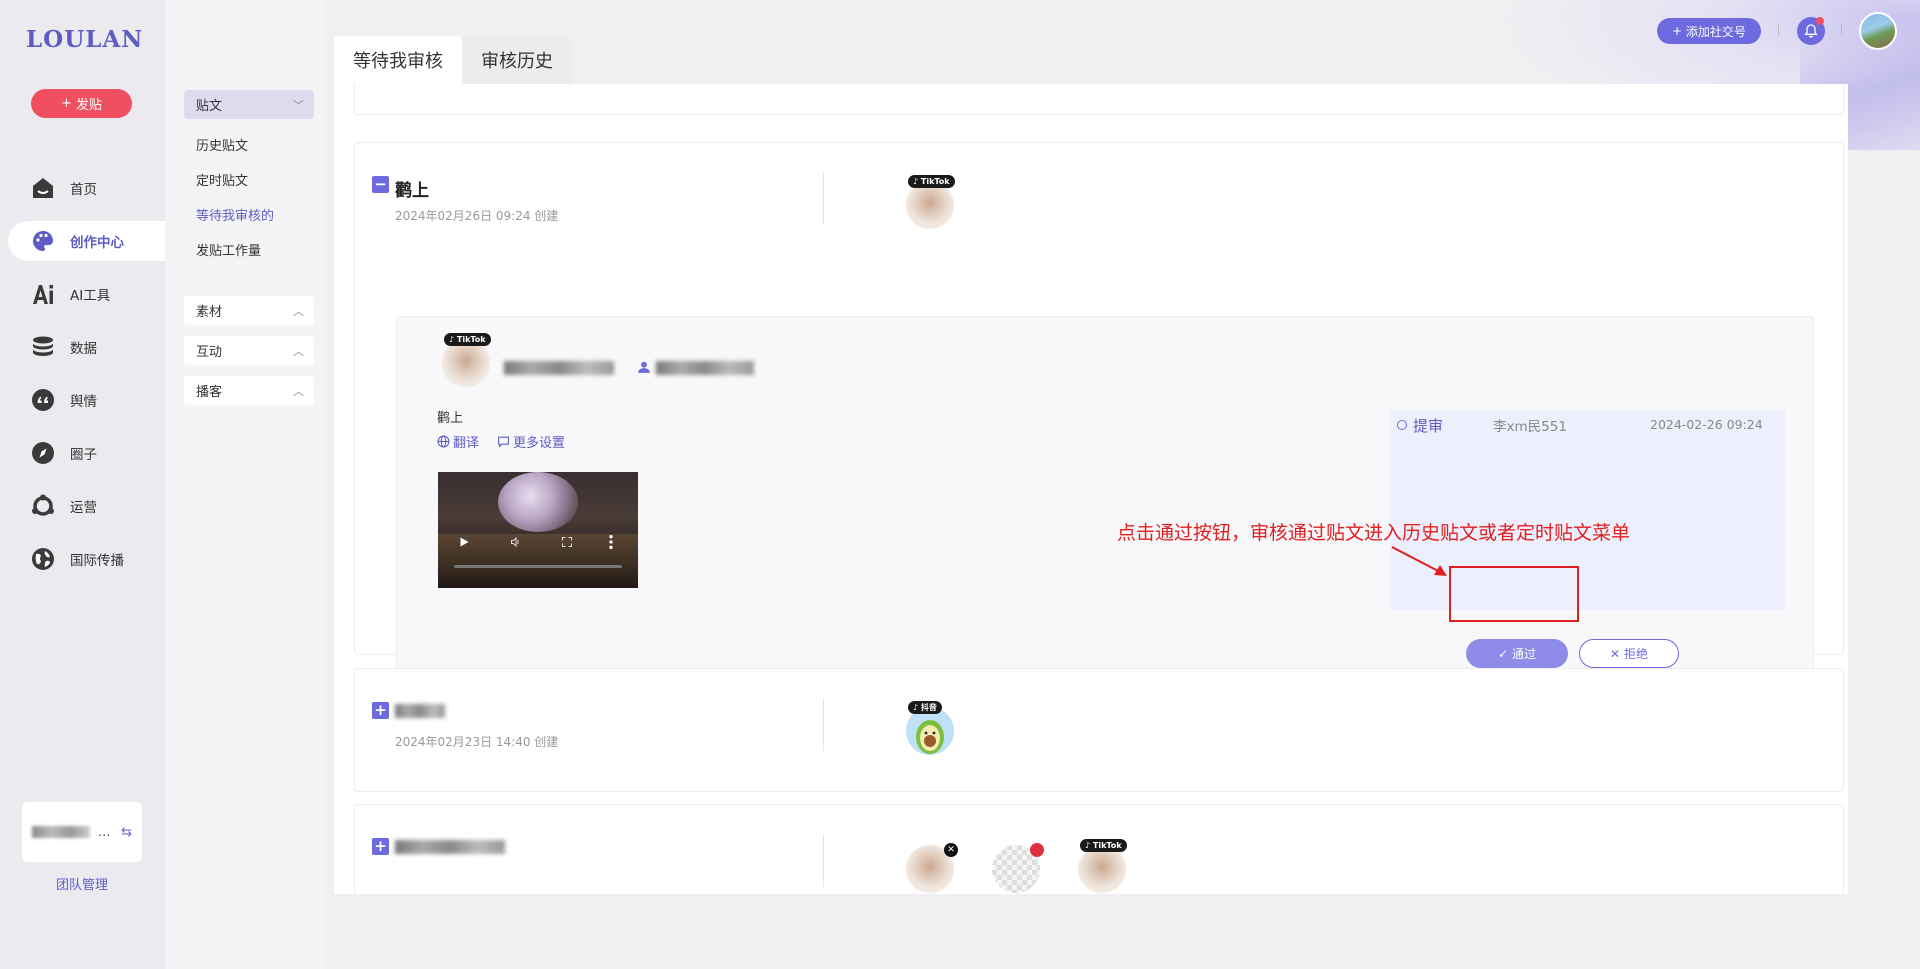 The image size is (1920, 969). What do you see at coordinates (1099, 730) in the screenshot?
I see `post-card-collapsed: + 2024年02月23日 14:40 创建 ♪ 抖音` at bounding box center [1099, 730].